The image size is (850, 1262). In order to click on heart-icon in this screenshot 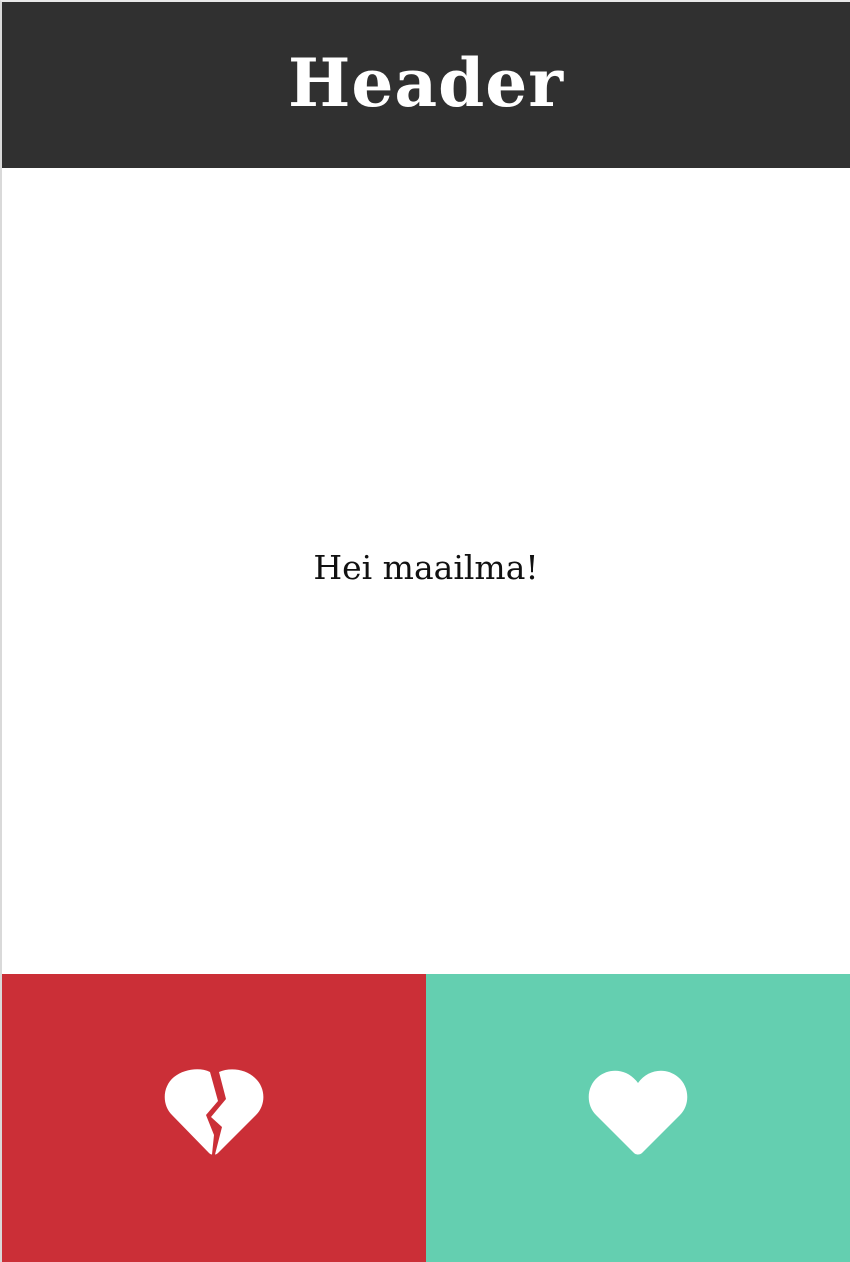, I will do `click(638, 1112)`.